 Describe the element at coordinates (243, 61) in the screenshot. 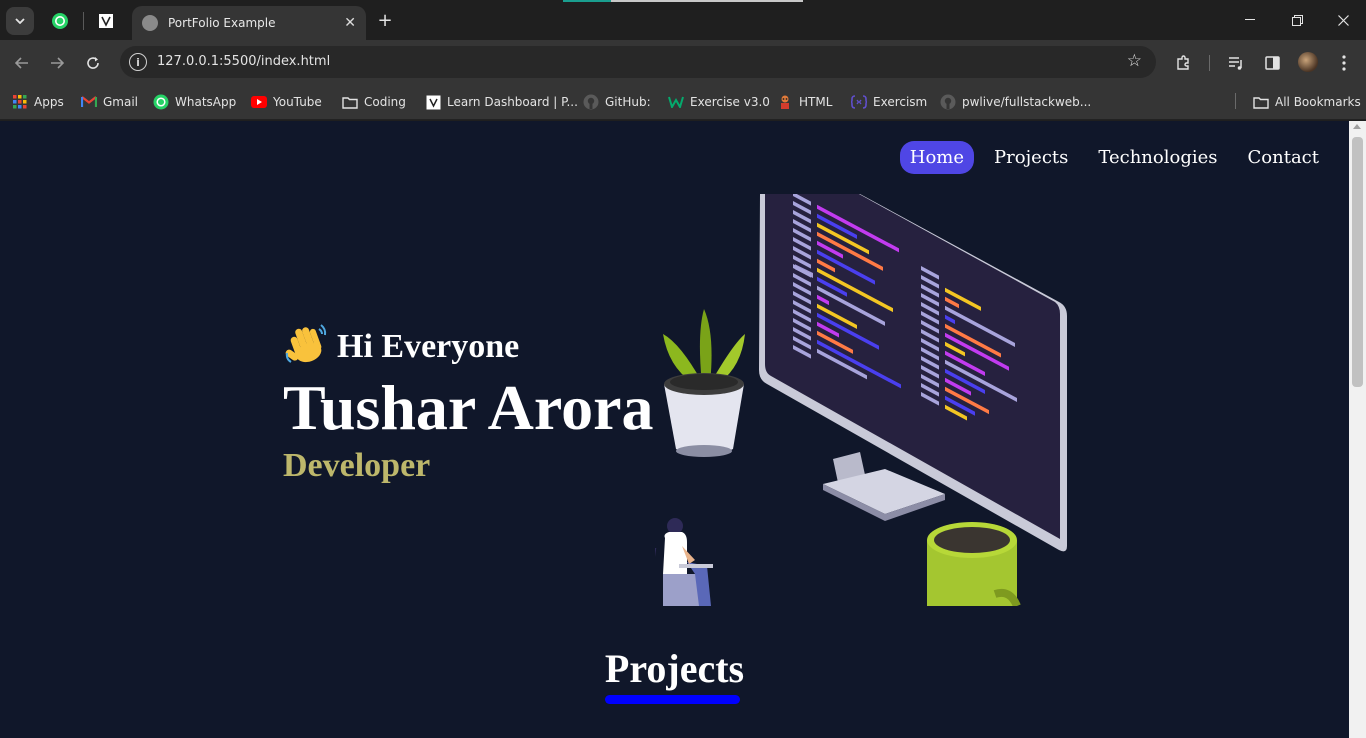

I see `url-text: 127.0.0.1:5500/index.html` at that location.